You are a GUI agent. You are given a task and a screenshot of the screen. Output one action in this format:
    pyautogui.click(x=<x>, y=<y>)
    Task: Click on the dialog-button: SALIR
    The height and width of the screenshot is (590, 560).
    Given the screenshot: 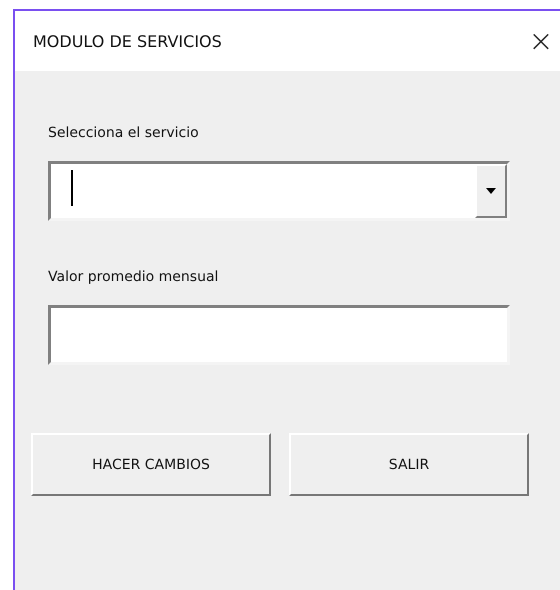 What is the action you would take?
    pyautogui.click(x=409, y=464)
    